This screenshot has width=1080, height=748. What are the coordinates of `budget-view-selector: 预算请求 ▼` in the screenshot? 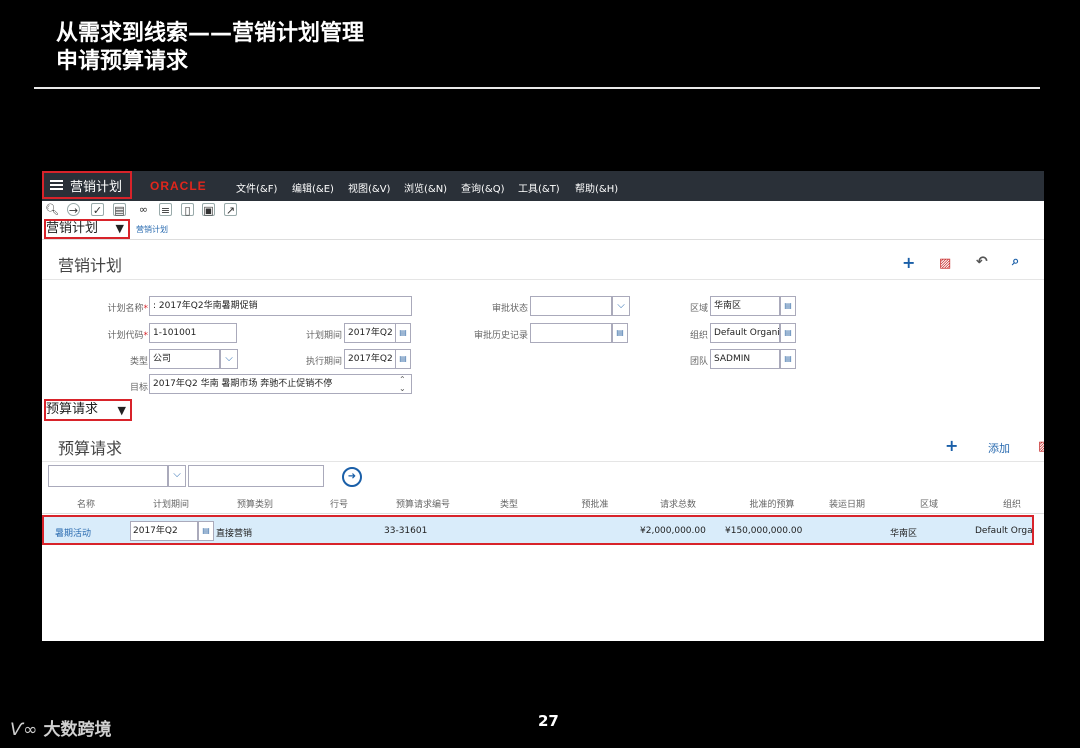 It's located at (88, 410).